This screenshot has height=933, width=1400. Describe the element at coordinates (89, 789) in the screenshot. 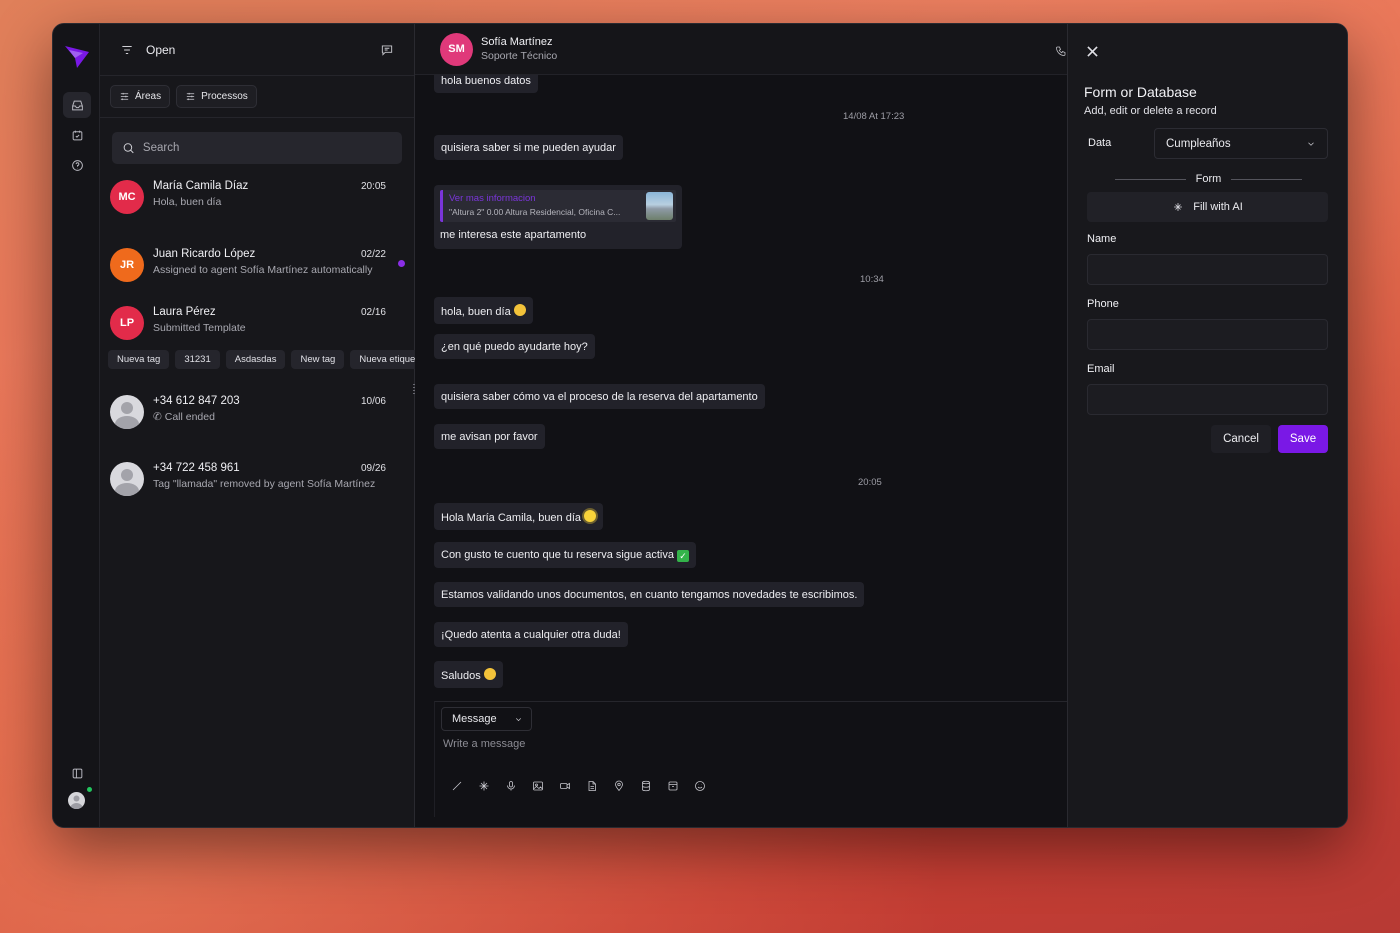

I see `online-status-dot` at that location.